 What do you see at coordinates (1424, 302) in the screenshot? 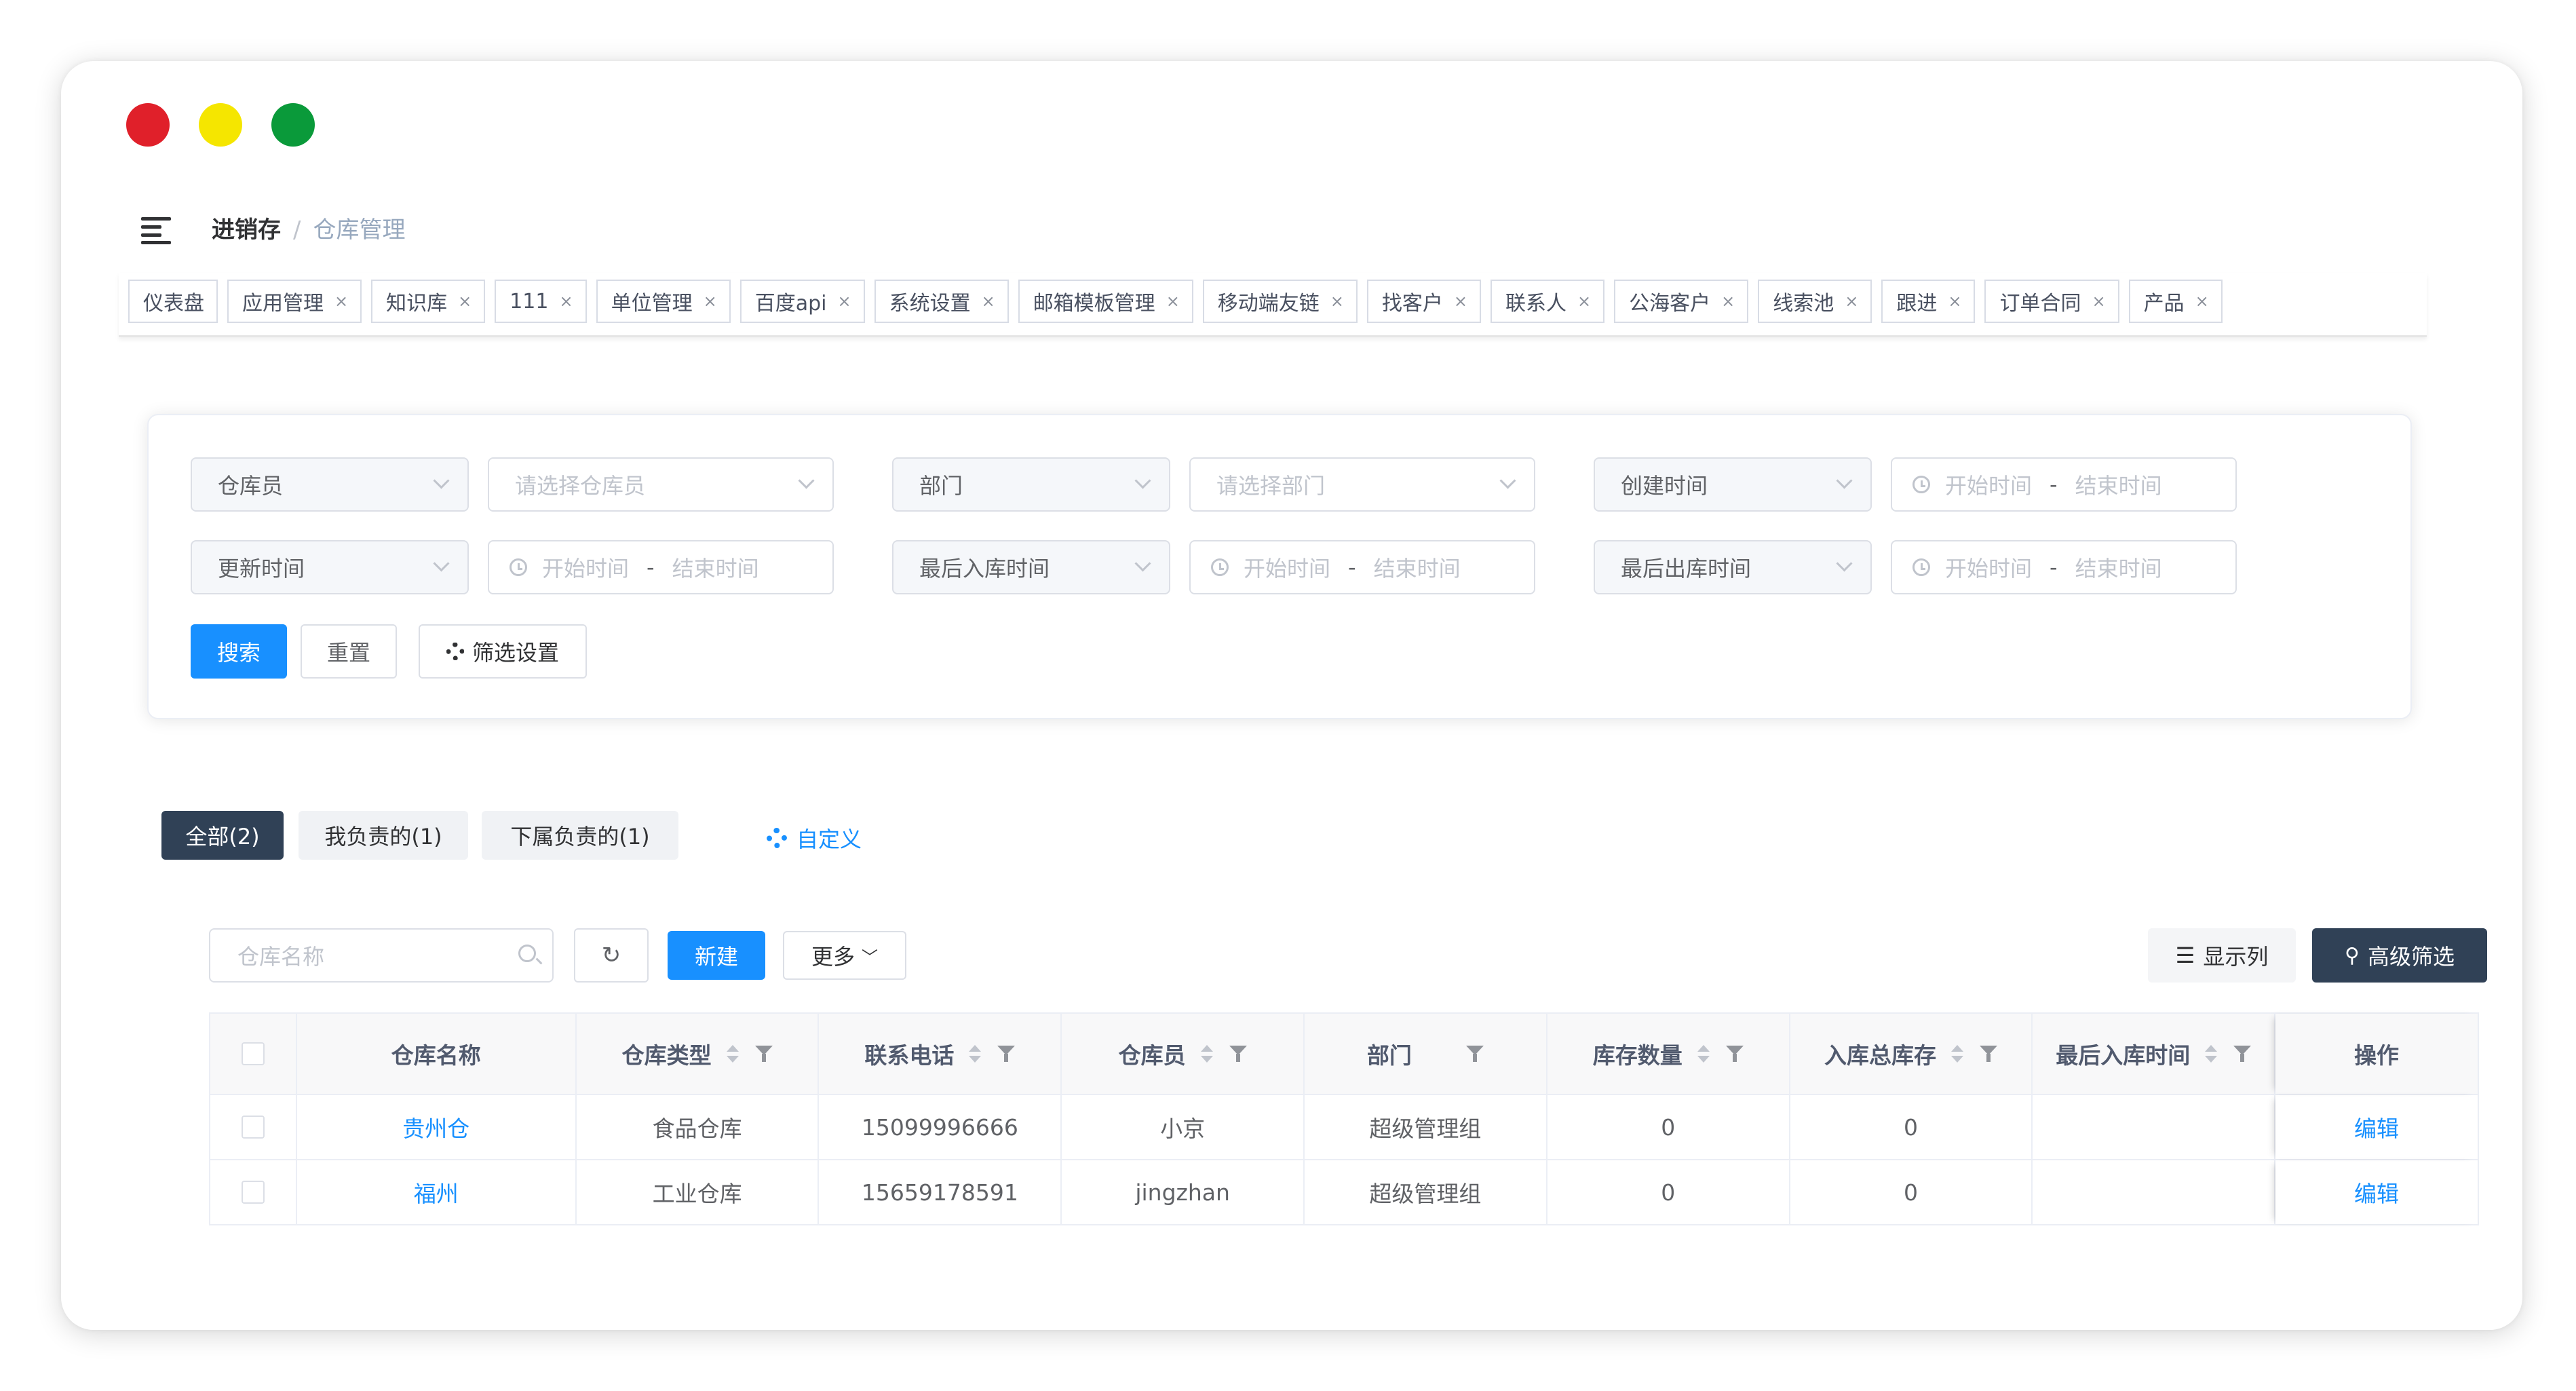
I see `tag-item: 找客户 ×` at bounding box center [1424, 302].